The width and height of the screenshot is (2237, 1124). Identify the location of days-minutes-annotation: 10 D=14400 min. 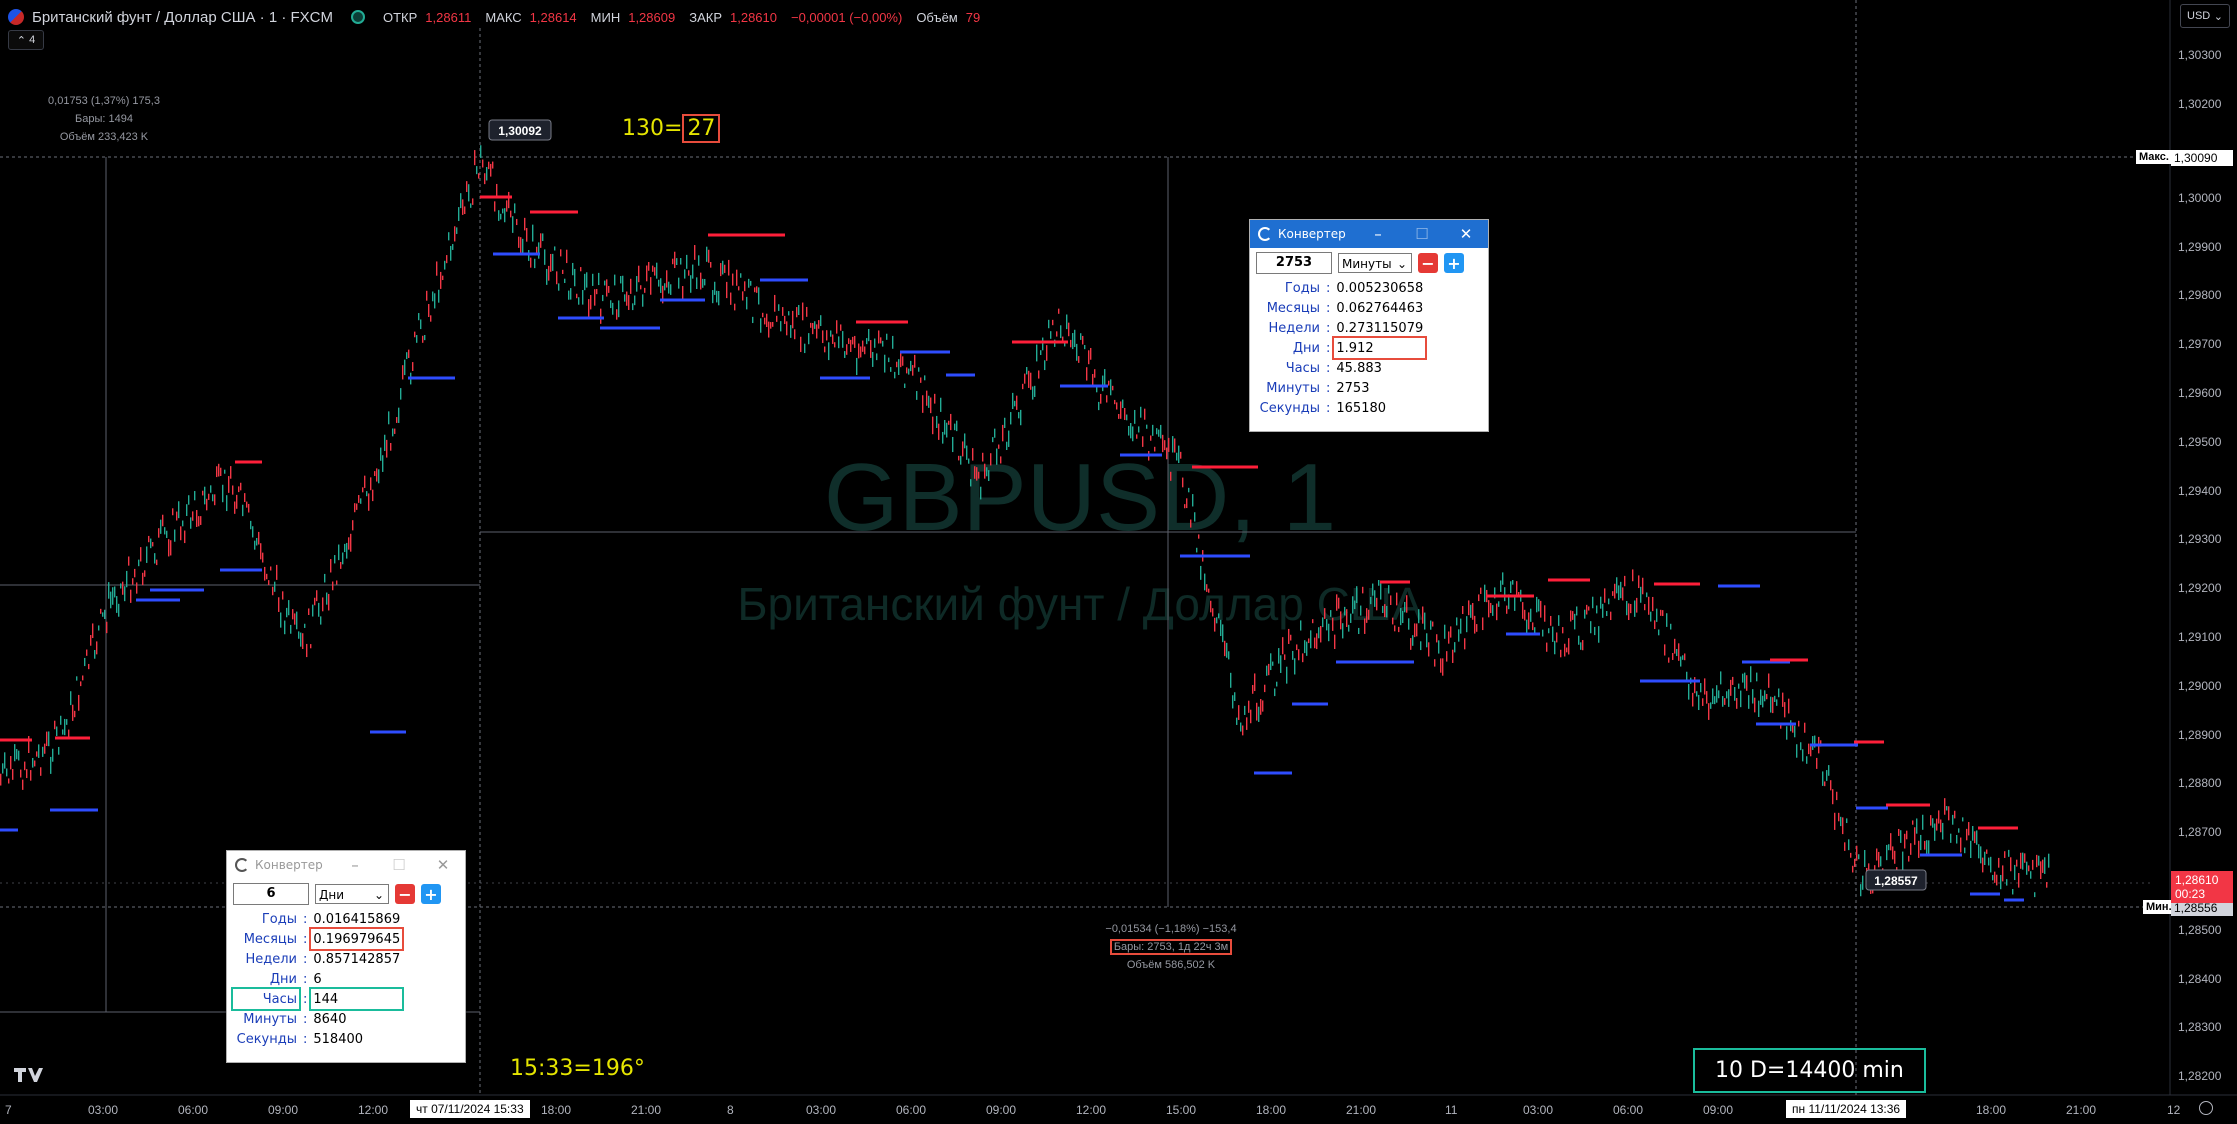
(1809, 1070).